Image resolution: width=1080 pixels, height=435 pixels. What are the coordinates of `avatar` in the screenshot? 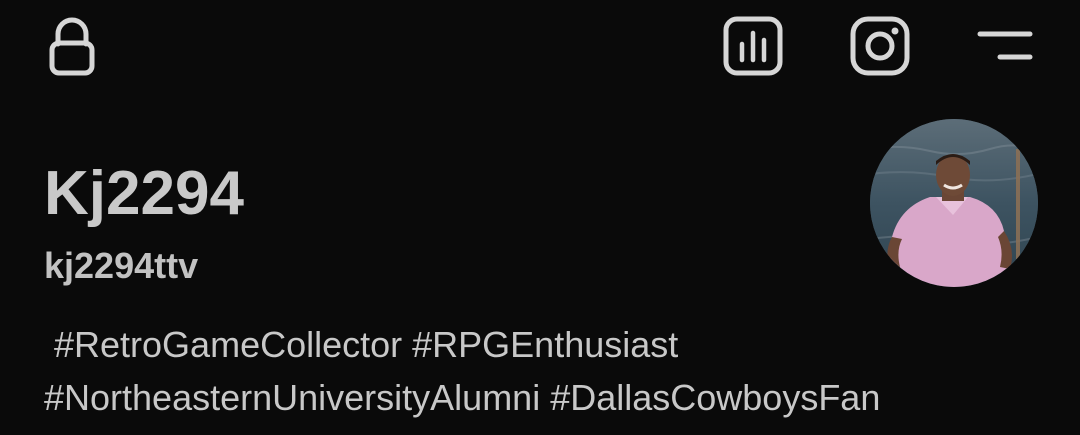 It's located at (954, 203).